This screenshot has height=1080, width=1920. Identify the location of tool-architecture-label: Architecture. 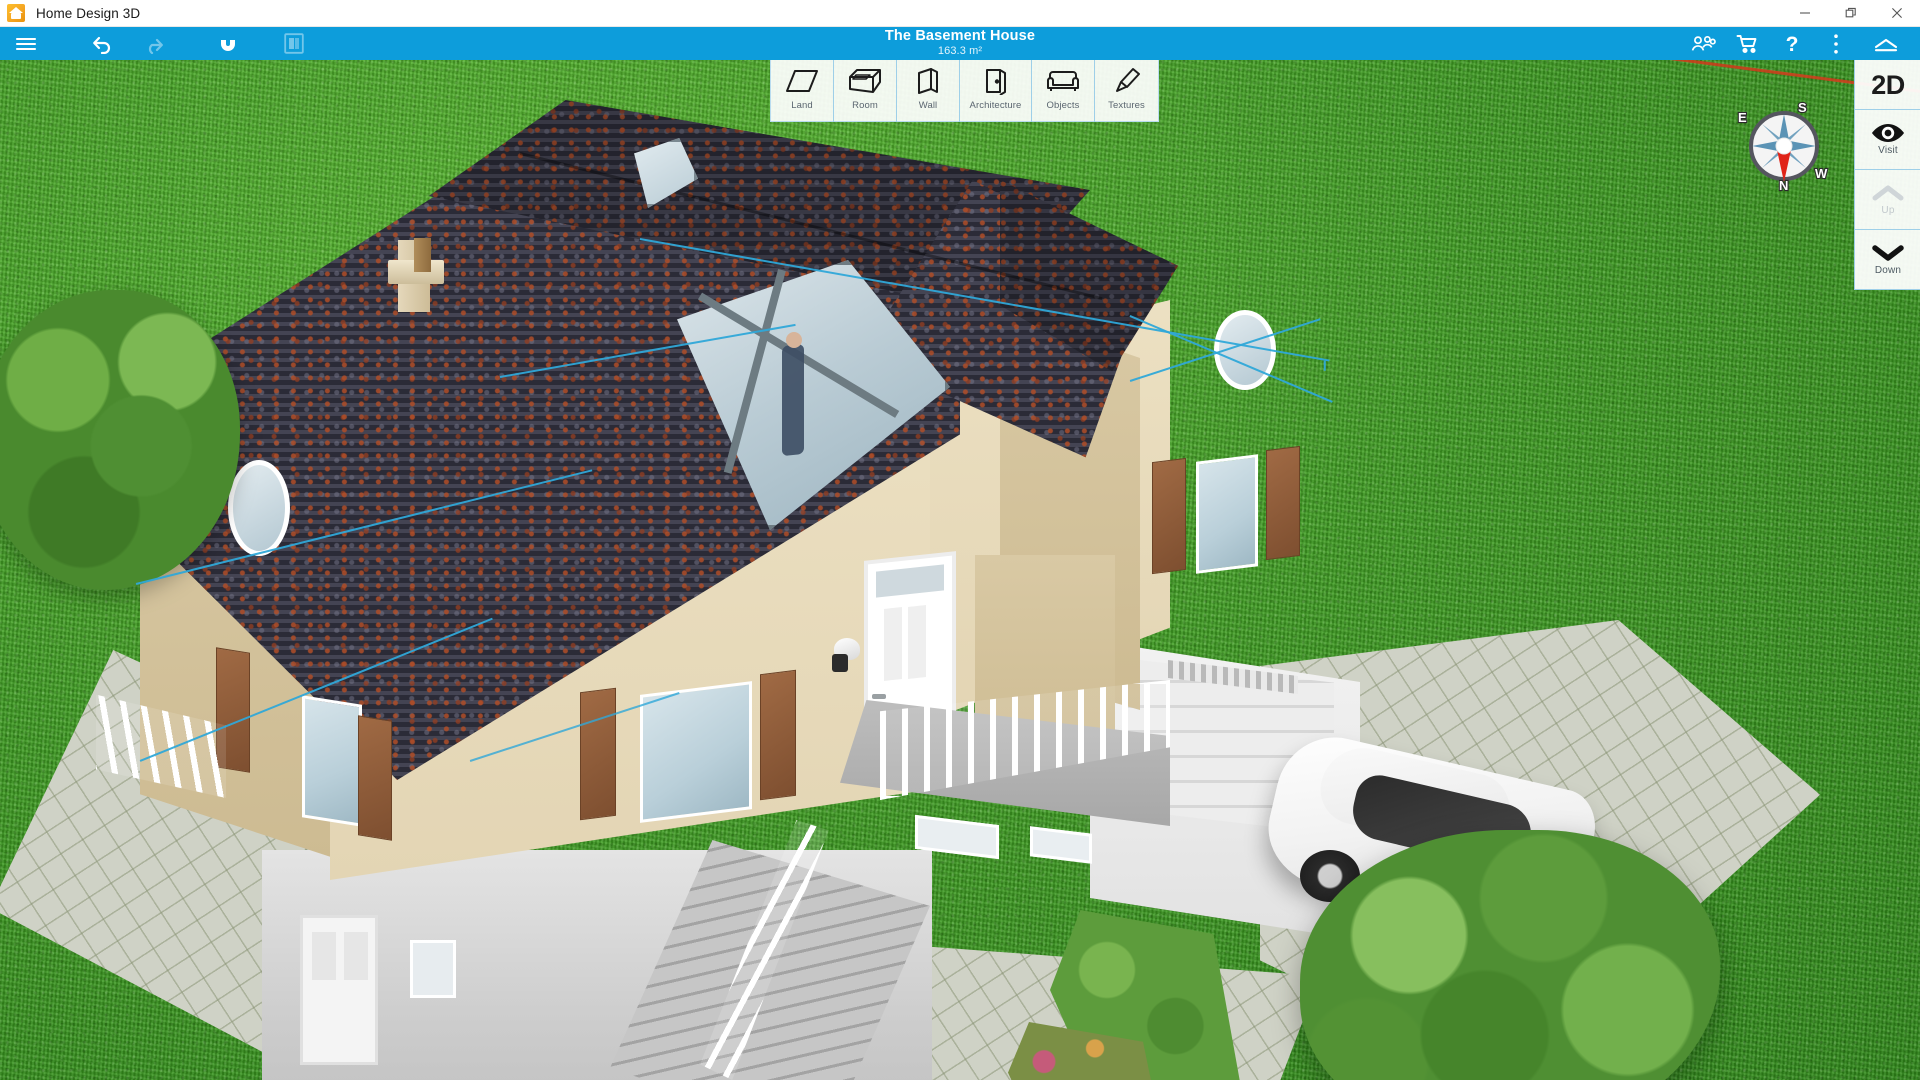
(995, 105).